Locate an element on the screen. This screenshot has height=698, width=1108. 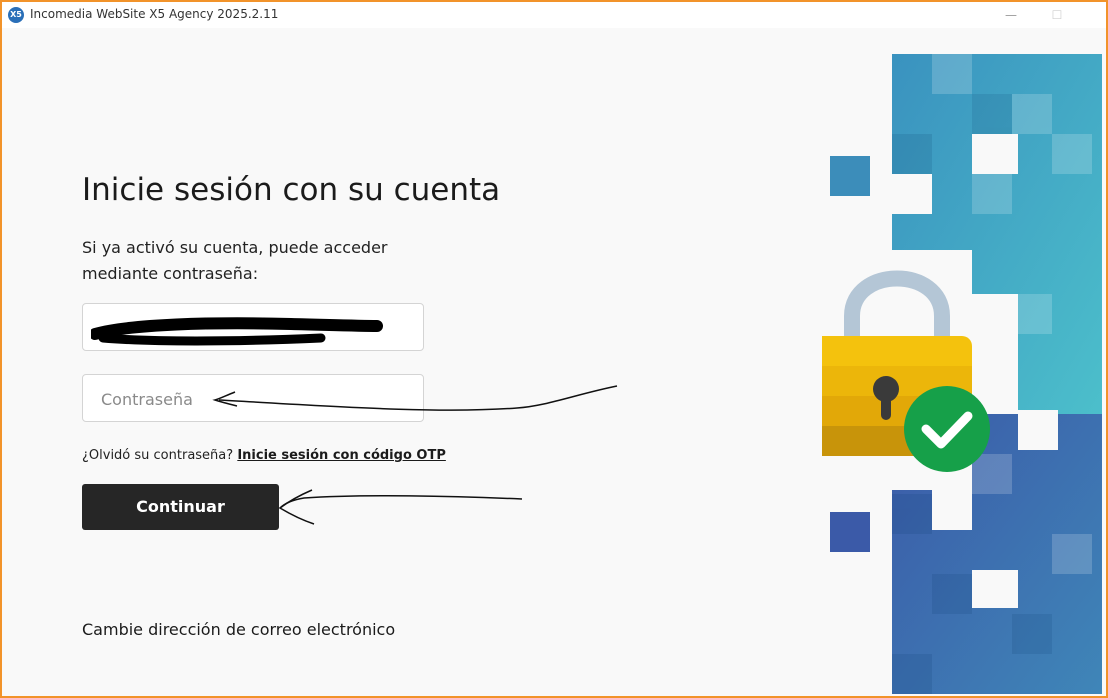
arrow-annotation-password is located at coordinates (415, 398).